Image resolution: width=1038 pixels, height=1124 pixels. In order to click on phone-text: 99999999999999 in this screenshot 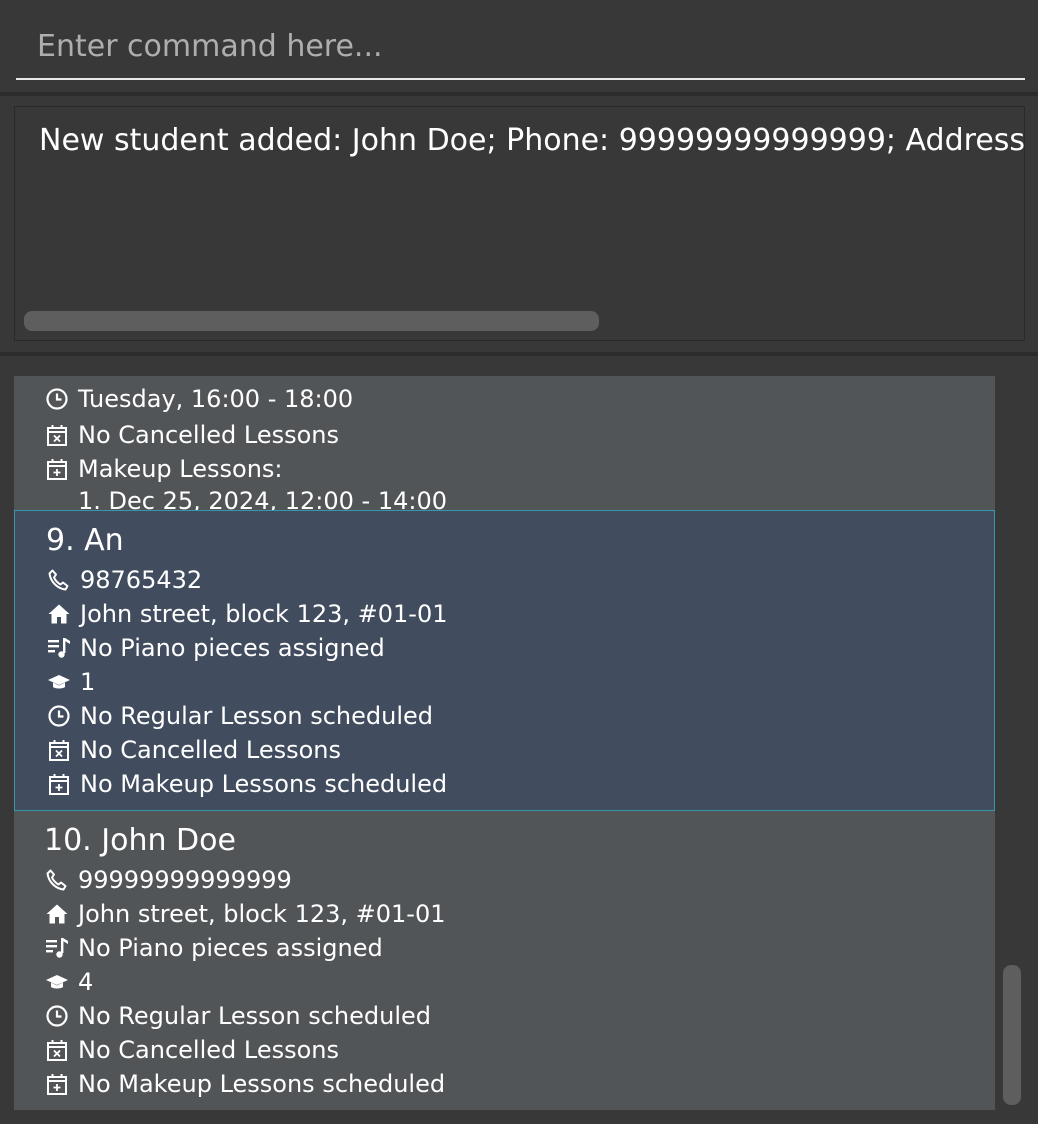, I will do `click(185, 880)`.